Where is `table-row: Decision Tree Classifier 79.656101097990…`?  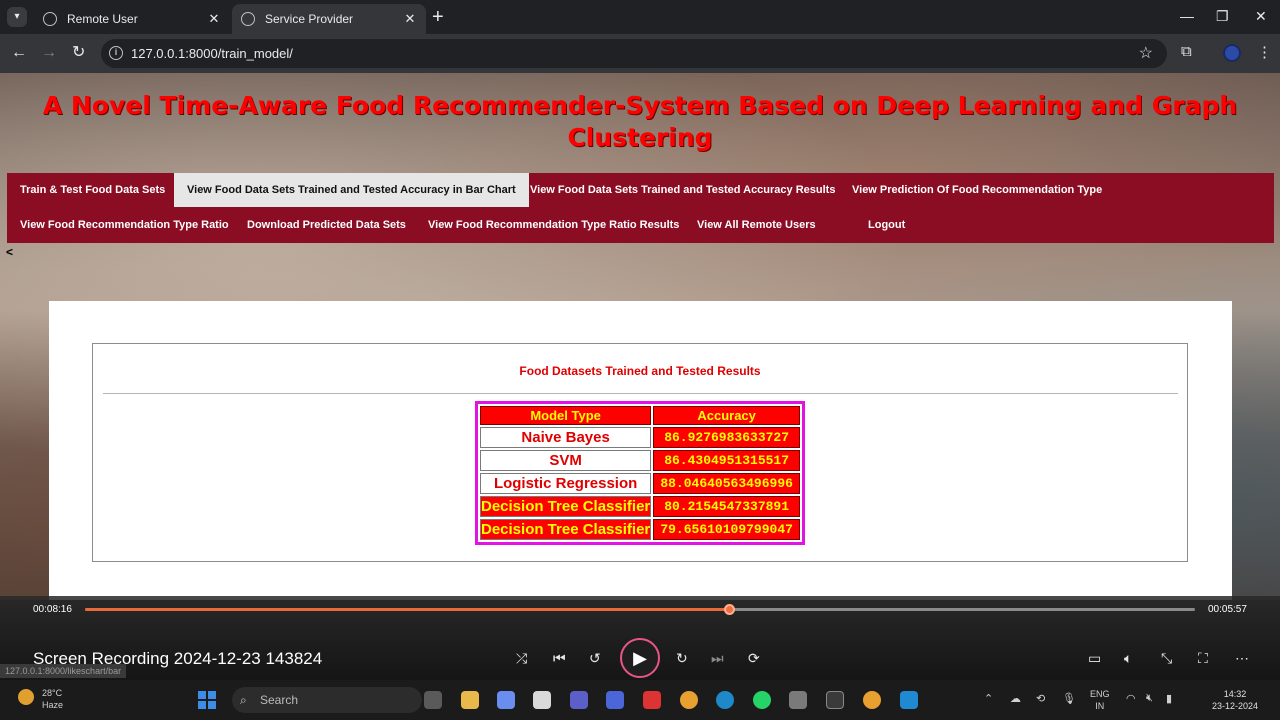 table-row: Decision Tree Classifier 79.656101097990… is located at coordinates (640, 529).